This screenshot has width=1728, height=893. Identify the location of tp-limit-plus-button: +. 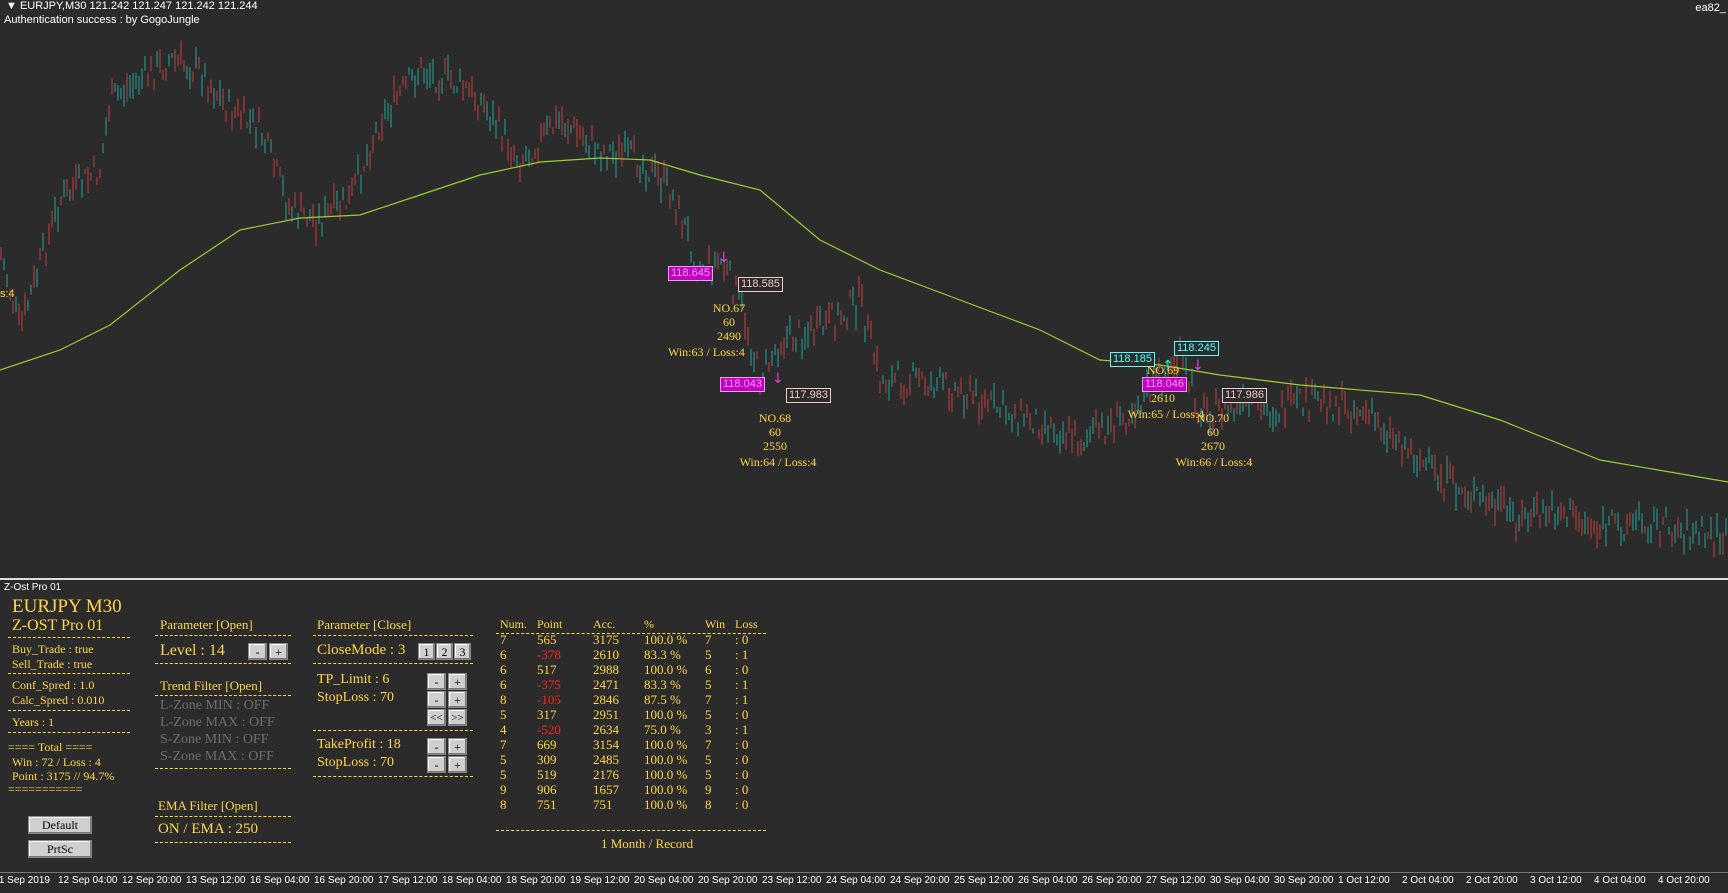
(457, 681).